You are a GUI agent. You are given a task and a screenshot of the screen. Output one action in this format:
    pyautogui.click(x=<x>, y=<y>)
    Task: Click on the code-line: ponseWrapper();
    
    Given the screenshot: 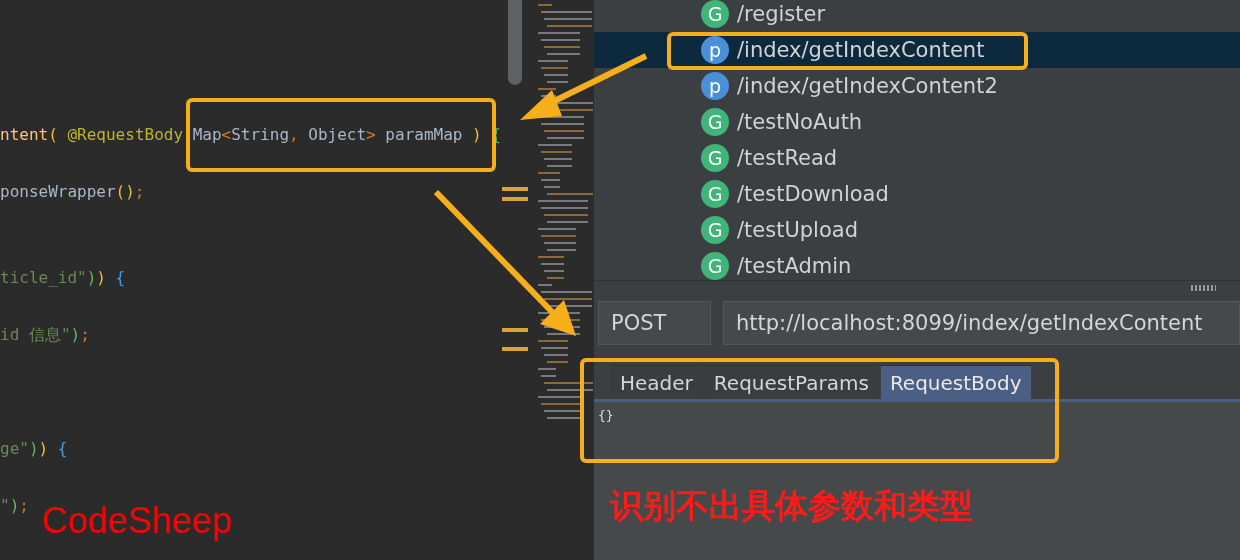 What is the action you would take?
    pyautogui.click(x=73, y=192)
    